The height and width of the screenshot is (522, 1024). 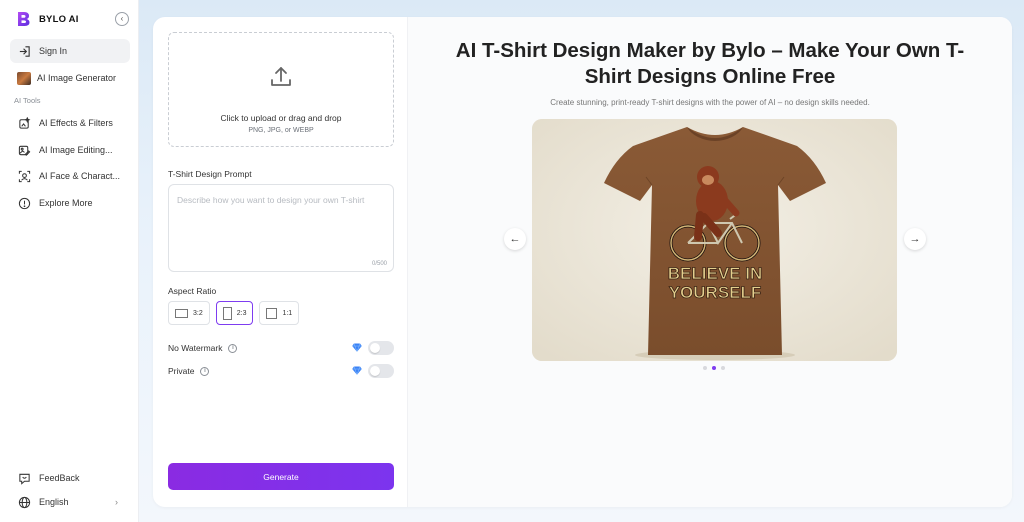 What do you see at coordinates (24, 203) in the screenshot?
I see `explore-icon` at bounding box center [24, 203].